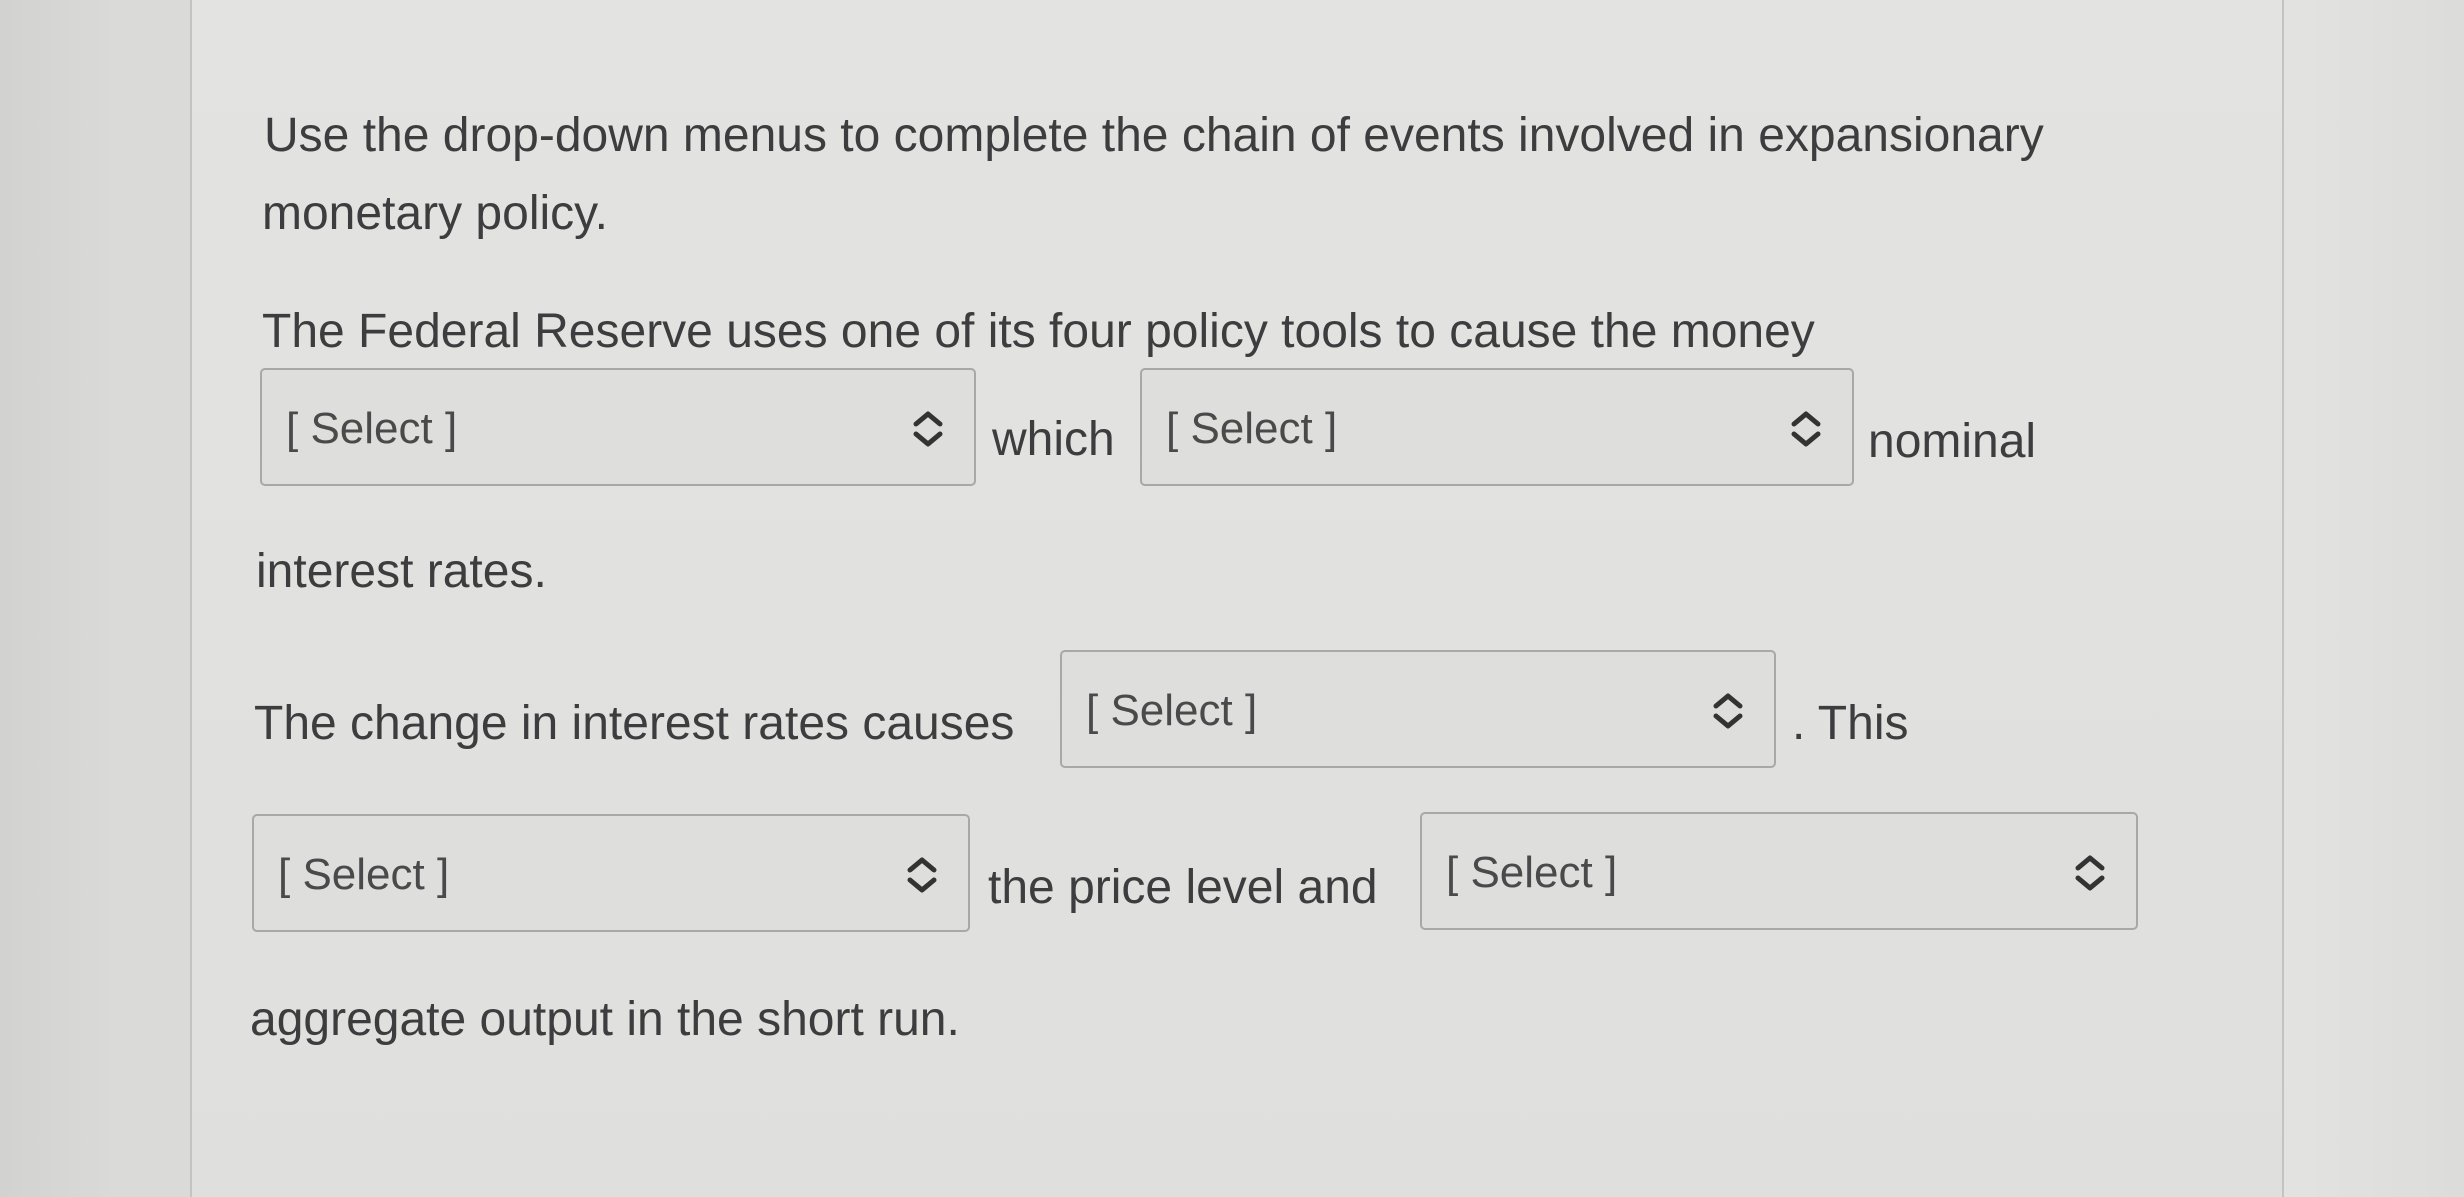 The height and width of the screenshot is (1197, 2464). I want to click on dropdown-interest-direction: [ Select ], so click(1497, 427).